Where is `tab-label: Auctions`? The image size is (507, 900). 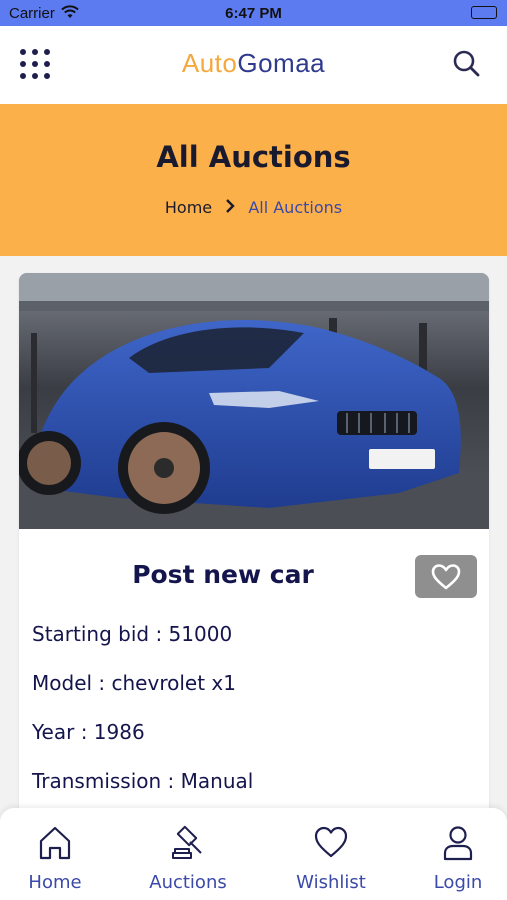
tab-label: Auctions is located at coordinates (188, 882).